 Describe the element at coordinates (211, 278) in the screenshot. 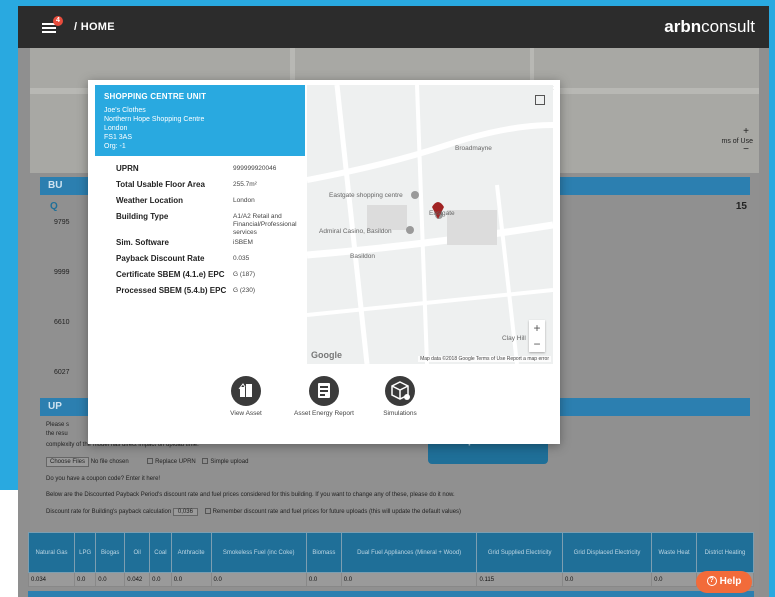

I see `detail-row: Certificate SBEM (4.1.e) EPC G (187)` at that location.